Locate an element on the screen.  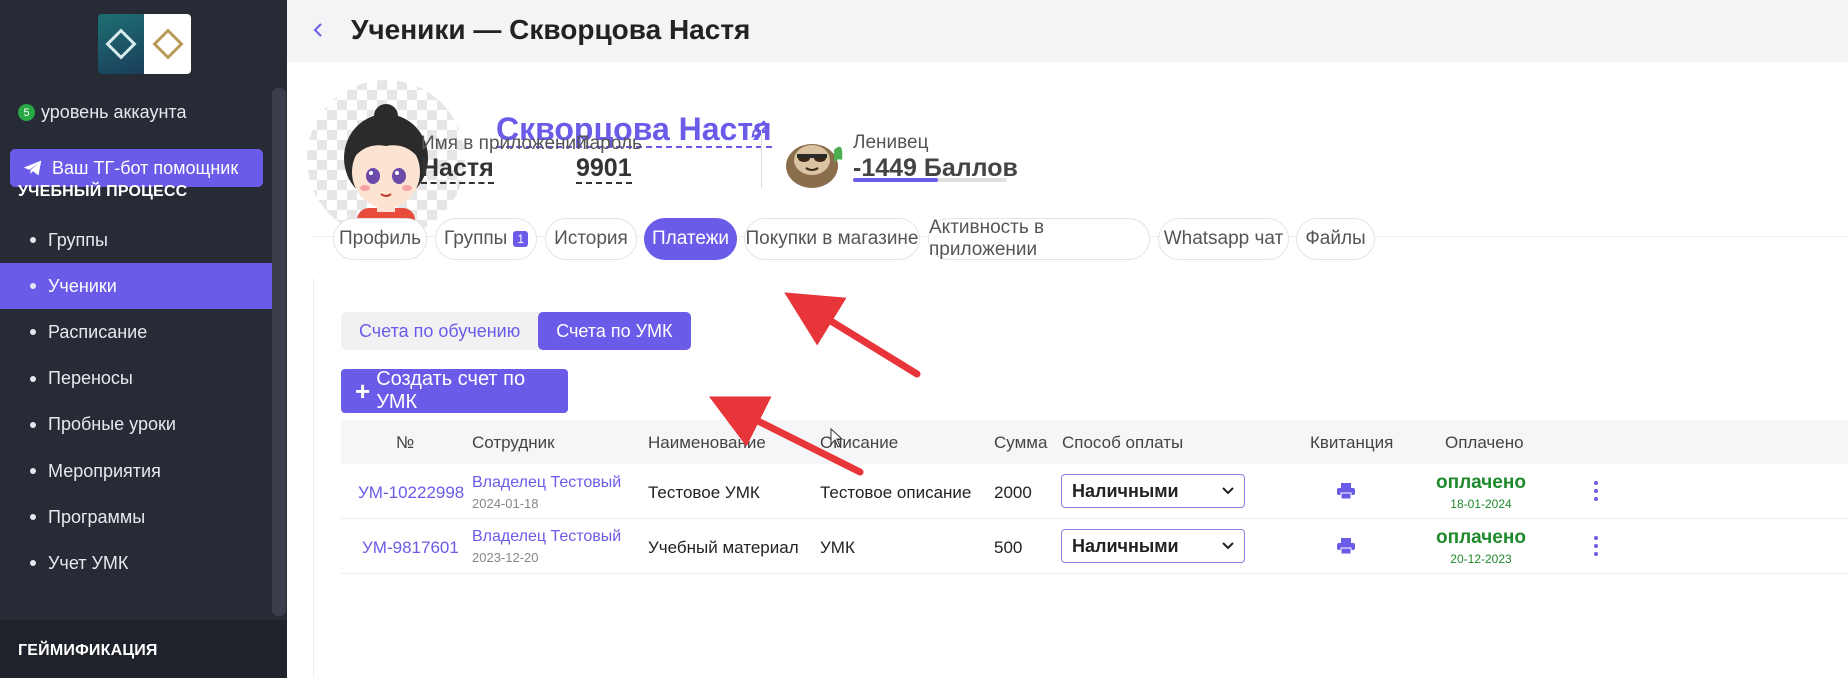
sidebar-item-students: Ученики is located at coordinates (136, 286).